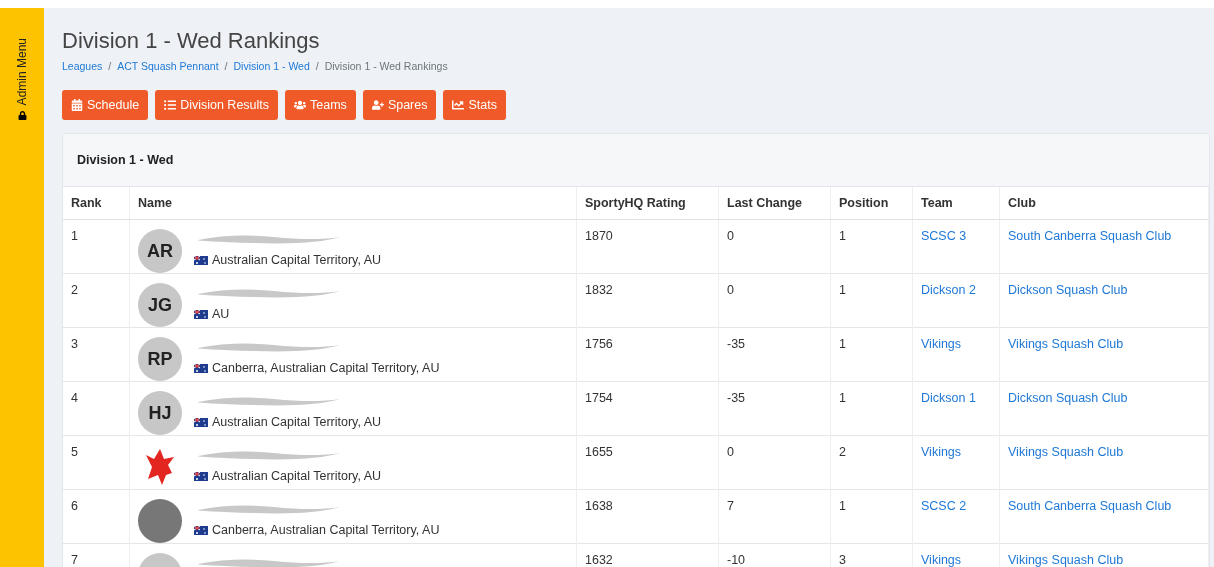  I want to click on rank-cell: 4, so click(96, 408).